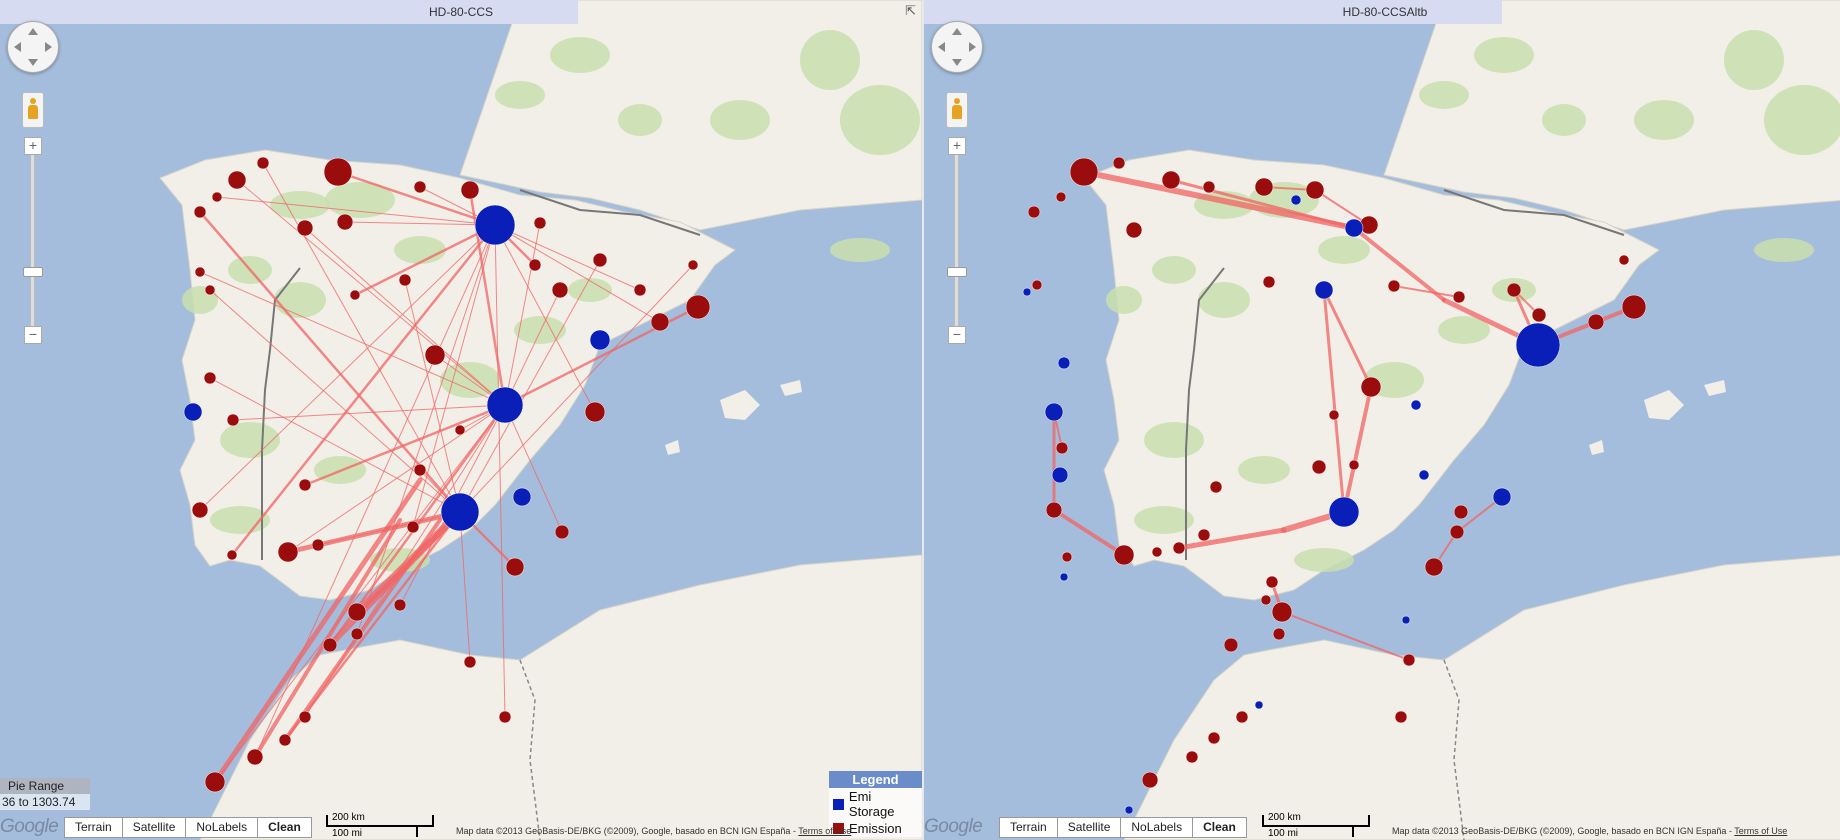 The image size is (1840, 840). Describe the element at coordinates (838, 804) in the screenshot. I see `legend-swatch-storage` at that location.